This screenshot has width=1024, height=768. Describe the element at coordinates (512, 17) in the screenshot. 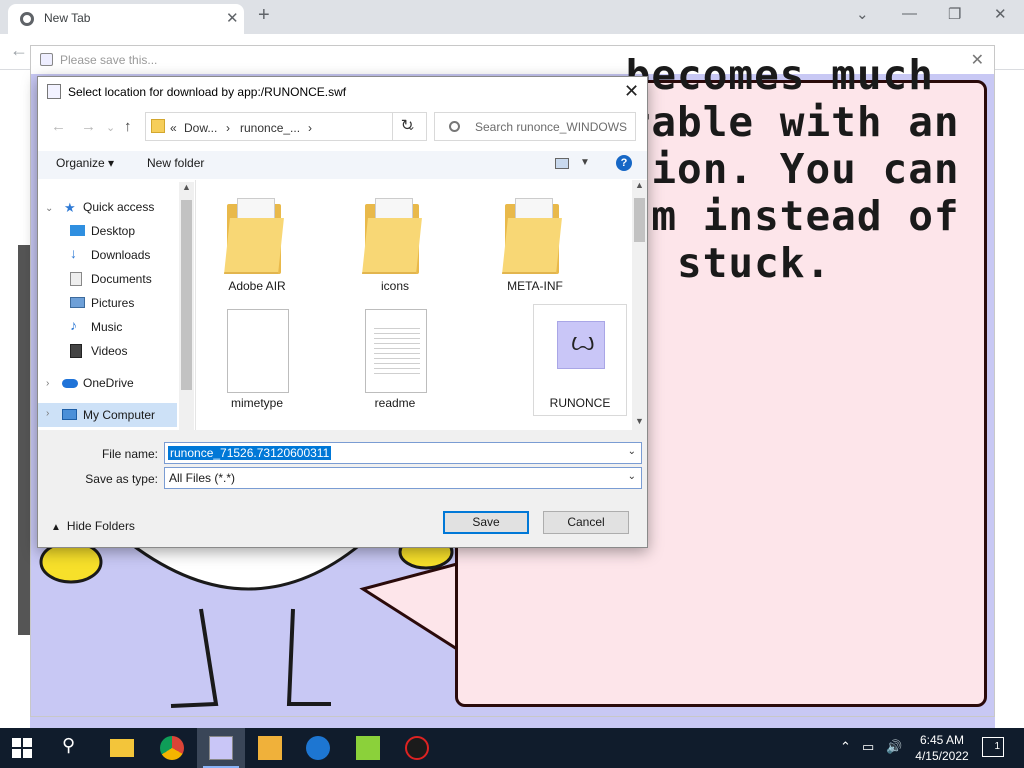

I see `browser-tabstrip: New Tab ✕ + ⌄ — ❐ ✕` at that location.